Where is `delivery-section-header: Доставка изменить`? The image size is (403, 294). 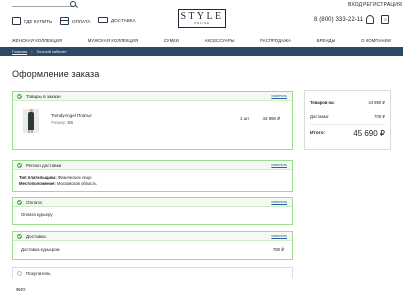
delivery-section-header: Доставка изменить is located at coordinates (152, 236).